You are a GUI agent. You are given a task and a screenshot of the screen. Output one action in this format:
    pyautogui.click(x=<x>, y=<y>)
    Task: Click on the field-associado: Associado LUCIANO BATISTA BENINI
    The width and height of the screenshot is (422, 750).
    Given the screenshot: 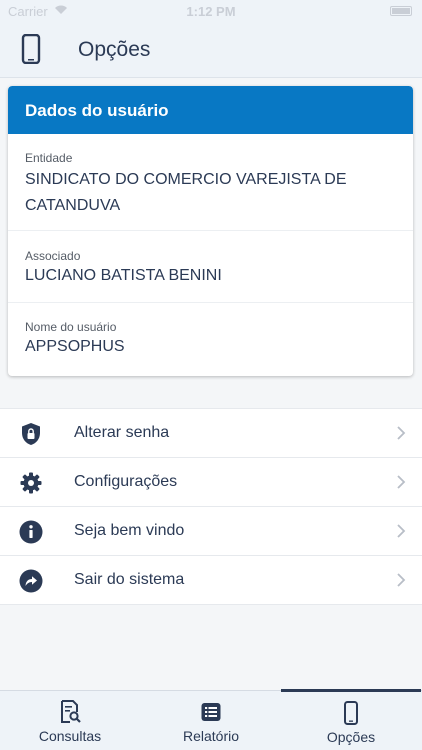 What is the action you would take?
    pyautogui.click(x=210, y=267)
    